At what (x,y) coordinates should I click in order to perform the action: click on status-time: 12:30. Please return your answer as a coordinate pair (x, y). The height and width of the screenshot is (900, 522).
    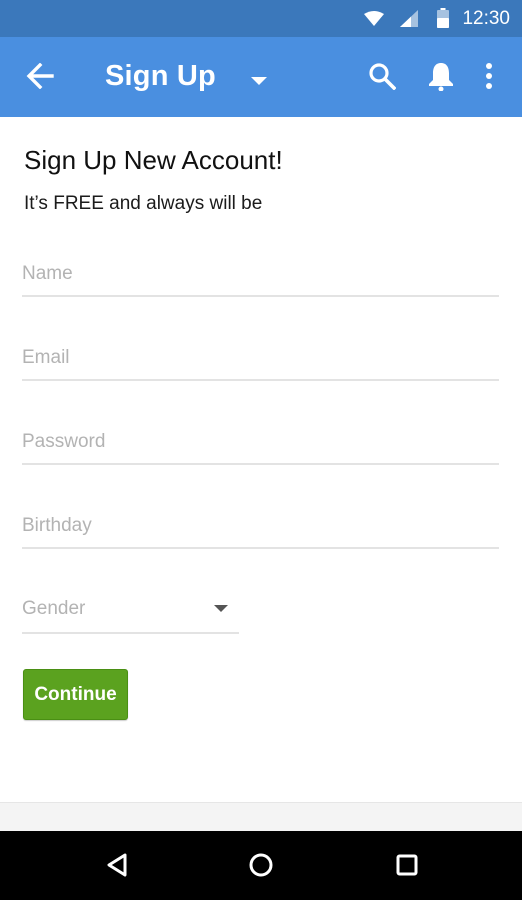
    Looking at the image, I should click on (486, 18).